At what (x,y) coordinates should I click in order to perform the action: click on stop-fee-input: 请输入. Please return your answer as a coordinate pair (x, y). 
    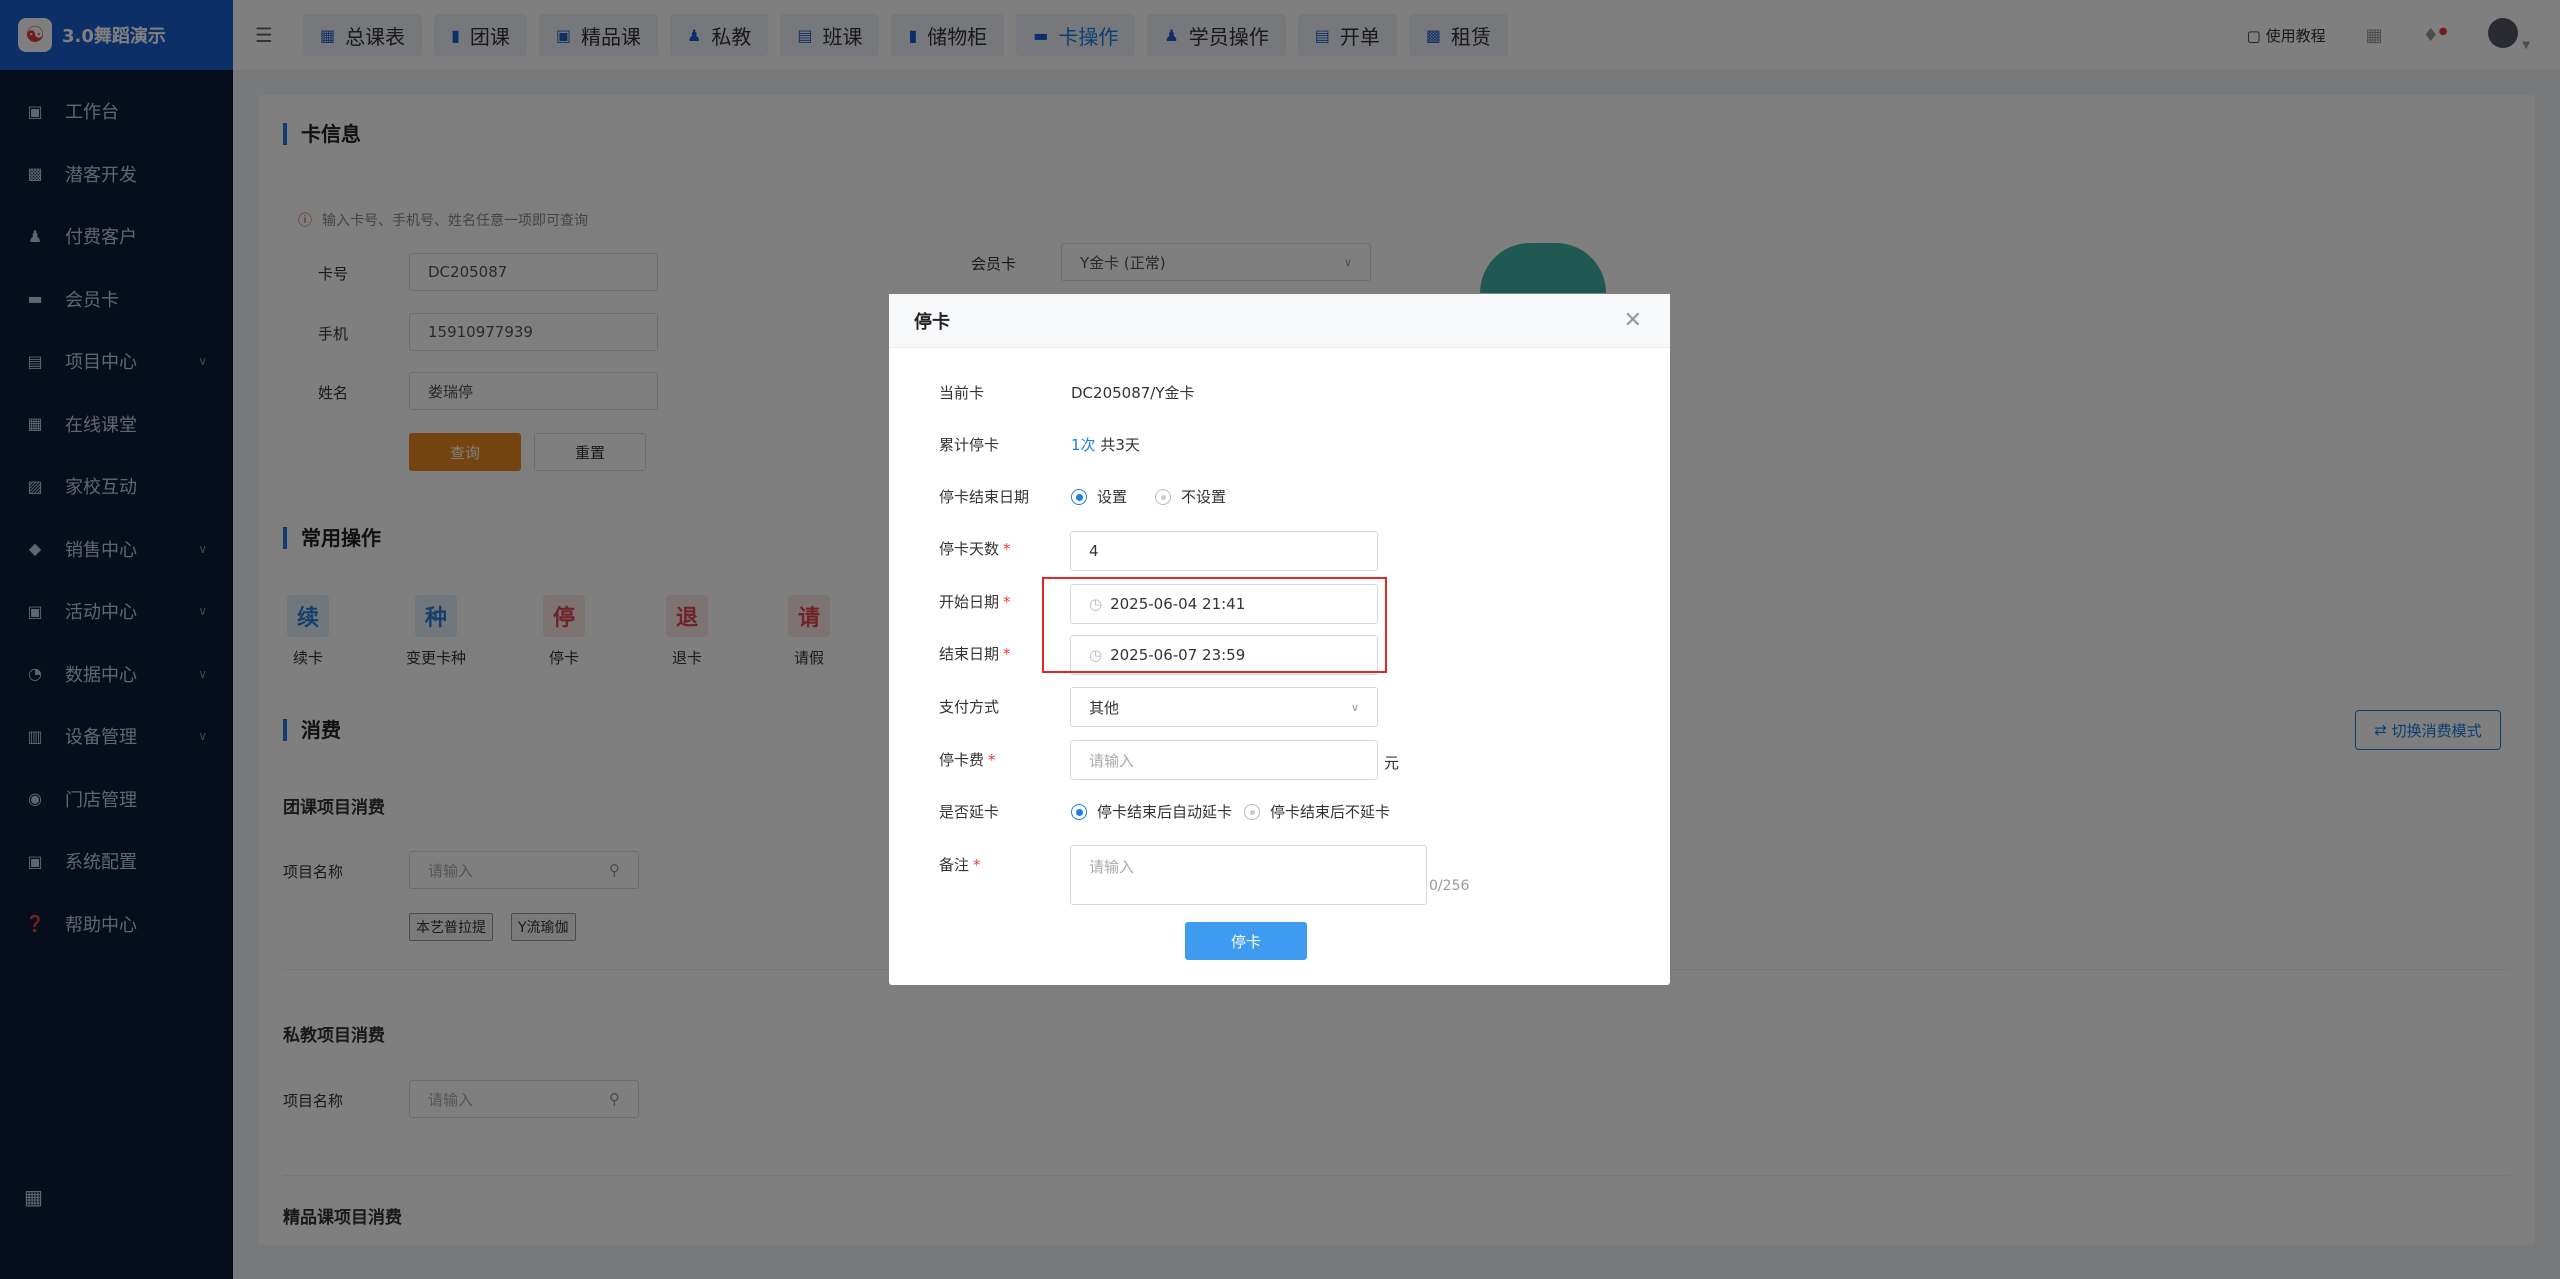
    Looking at the image, I should click on (1224, 760).